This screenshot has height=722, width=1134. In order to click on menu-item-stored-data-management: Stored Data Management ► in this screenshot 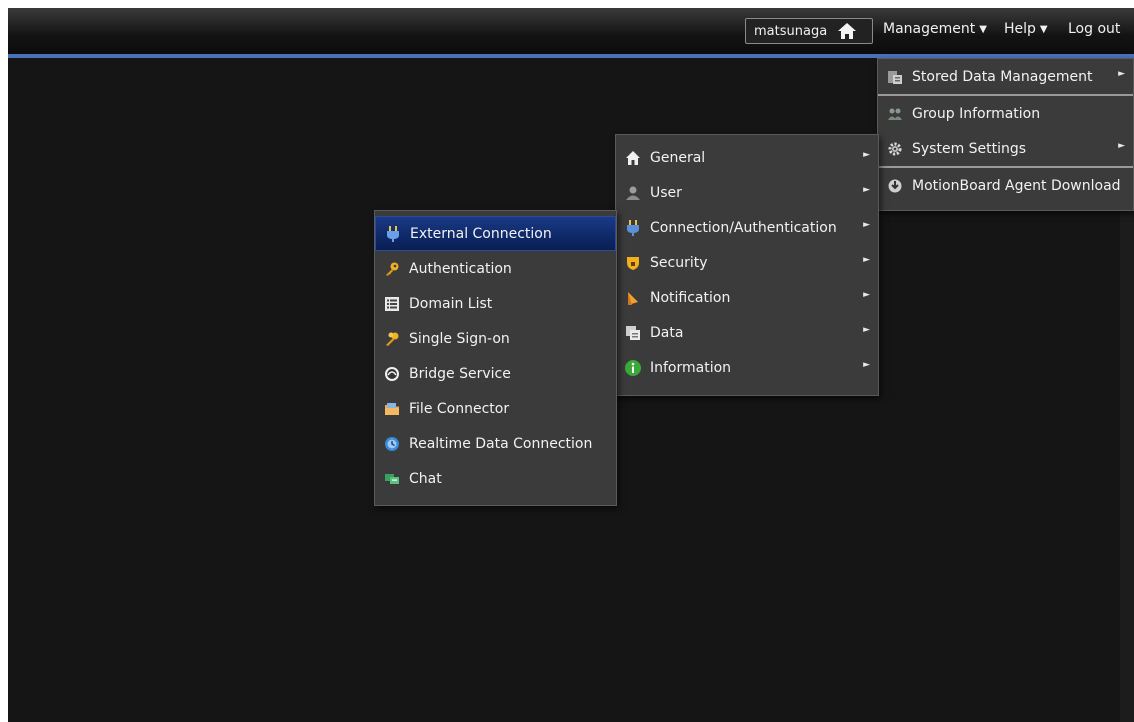, I will do `click(1005, 76)`.